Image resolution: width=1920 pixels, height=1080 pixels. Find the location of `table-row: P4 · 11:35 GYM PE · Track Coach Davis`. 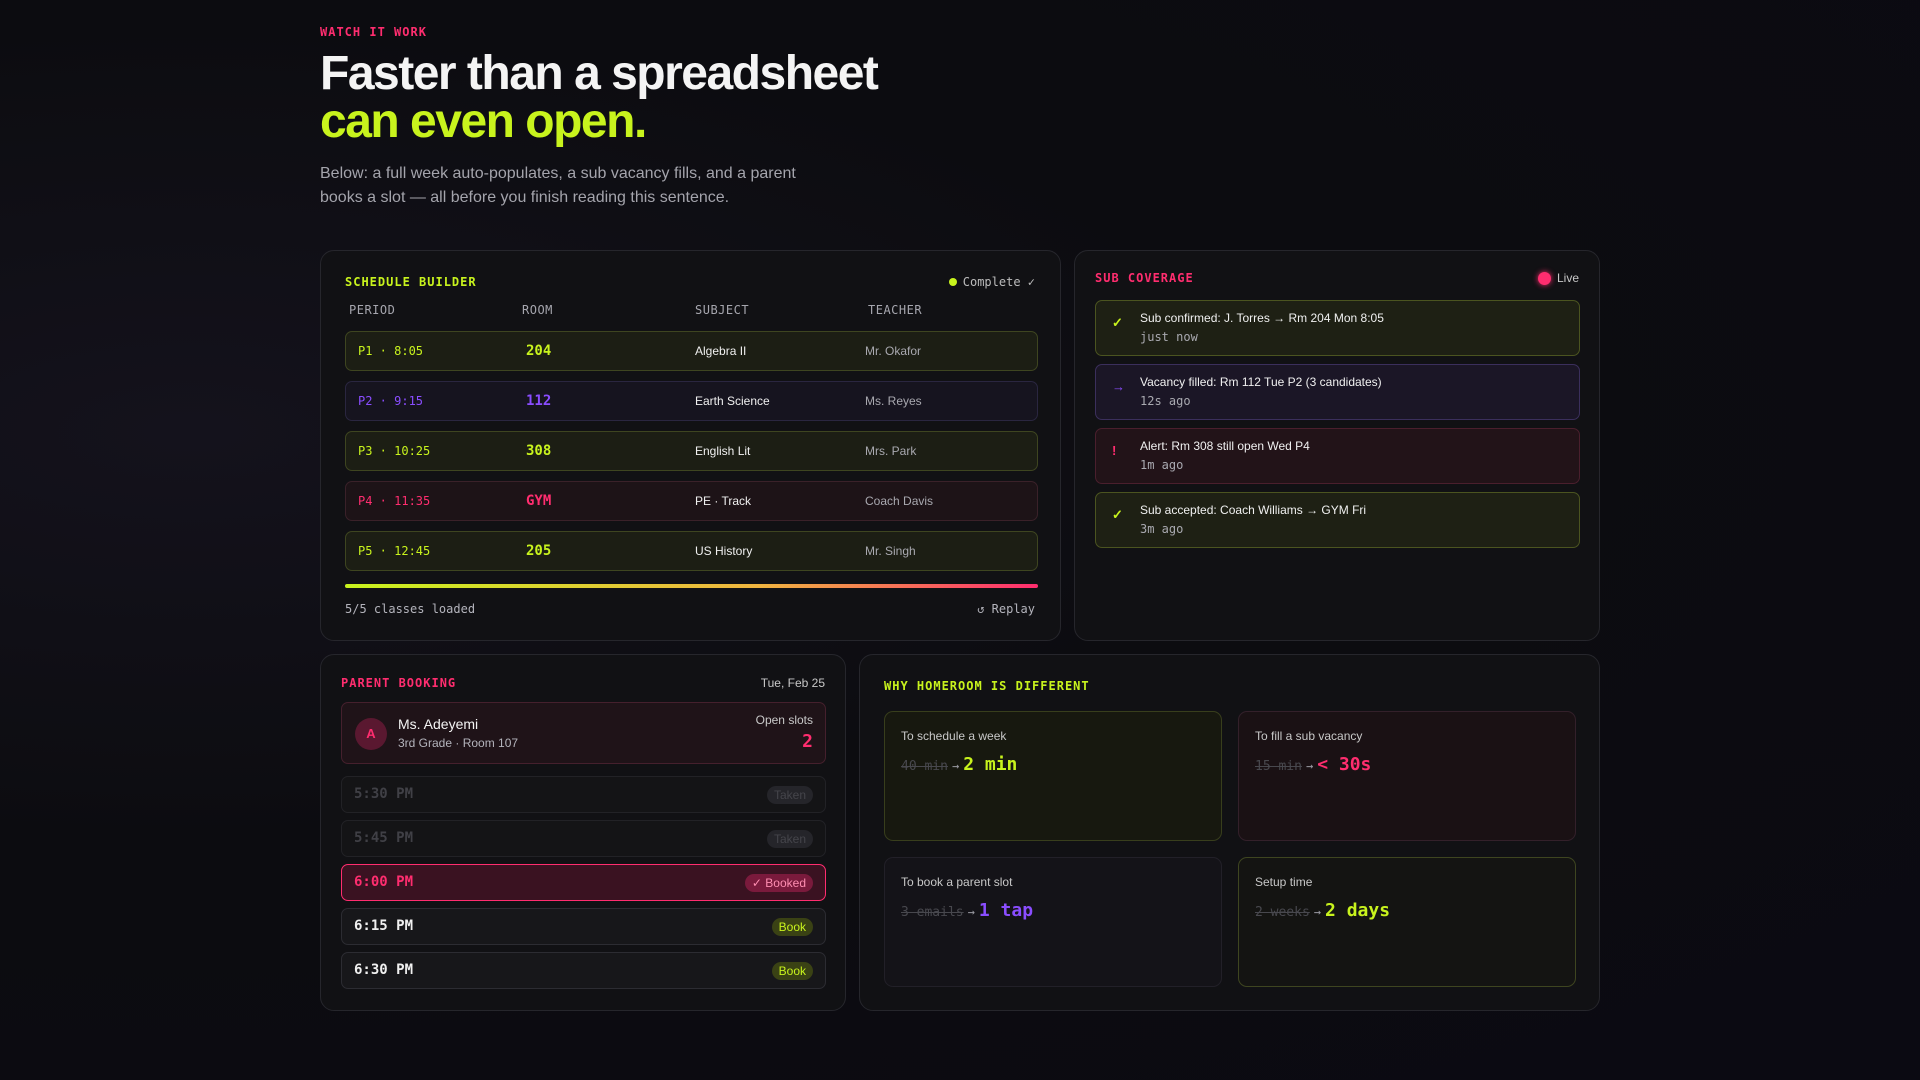

table-row: P4 · 11:35 GYM PE · Track Coach Davis is located at coordinates (691, 501).